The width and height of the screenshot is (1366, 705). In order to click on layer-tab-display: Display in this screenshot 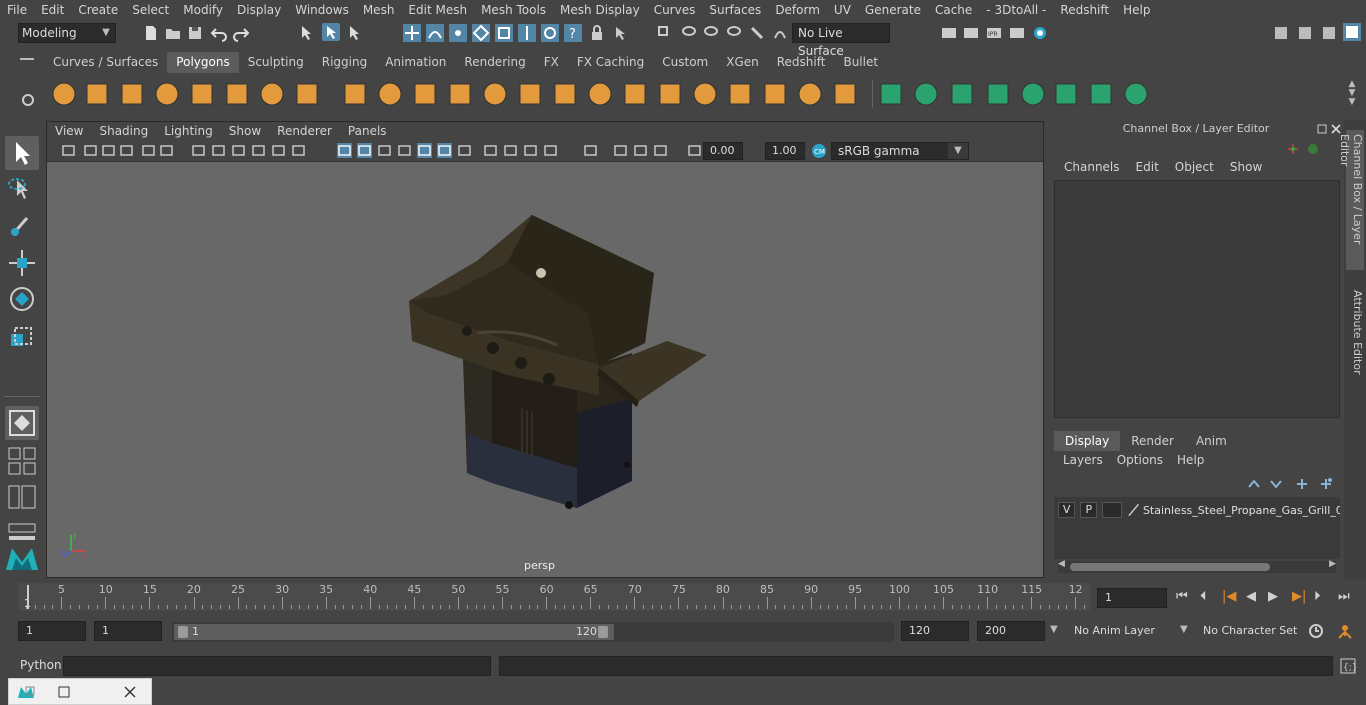, I will do `click(1087, 441)`.